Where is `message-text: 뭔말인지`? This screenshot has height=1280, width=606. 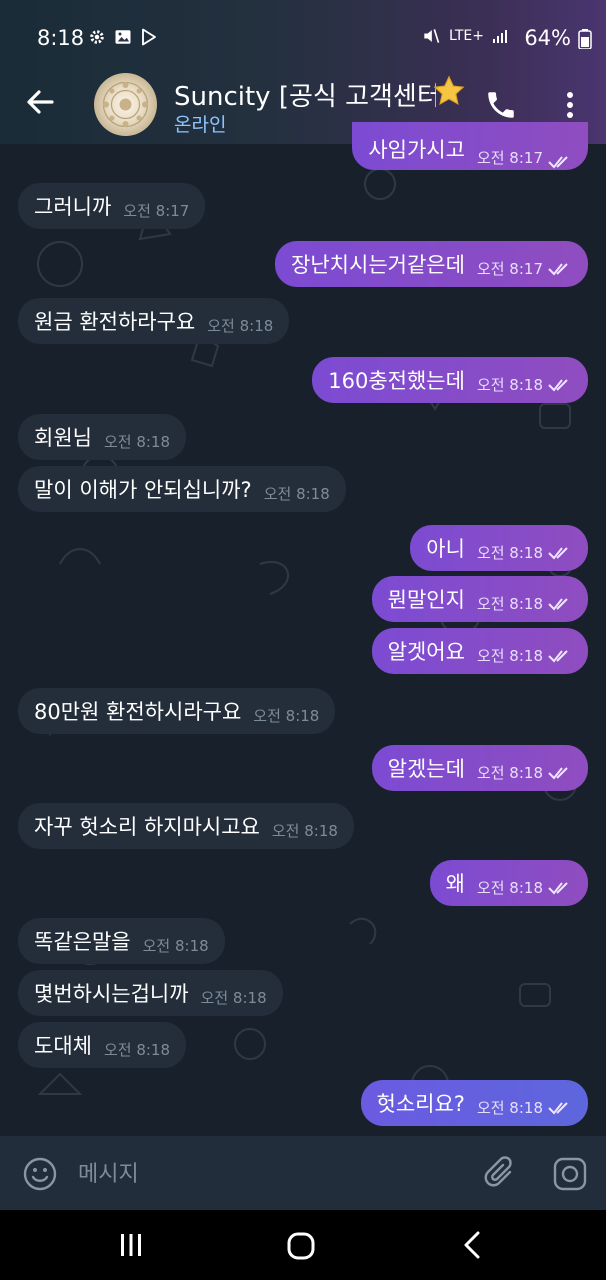
message-text: 뭔말인지 is located at coordinates (426, 600).